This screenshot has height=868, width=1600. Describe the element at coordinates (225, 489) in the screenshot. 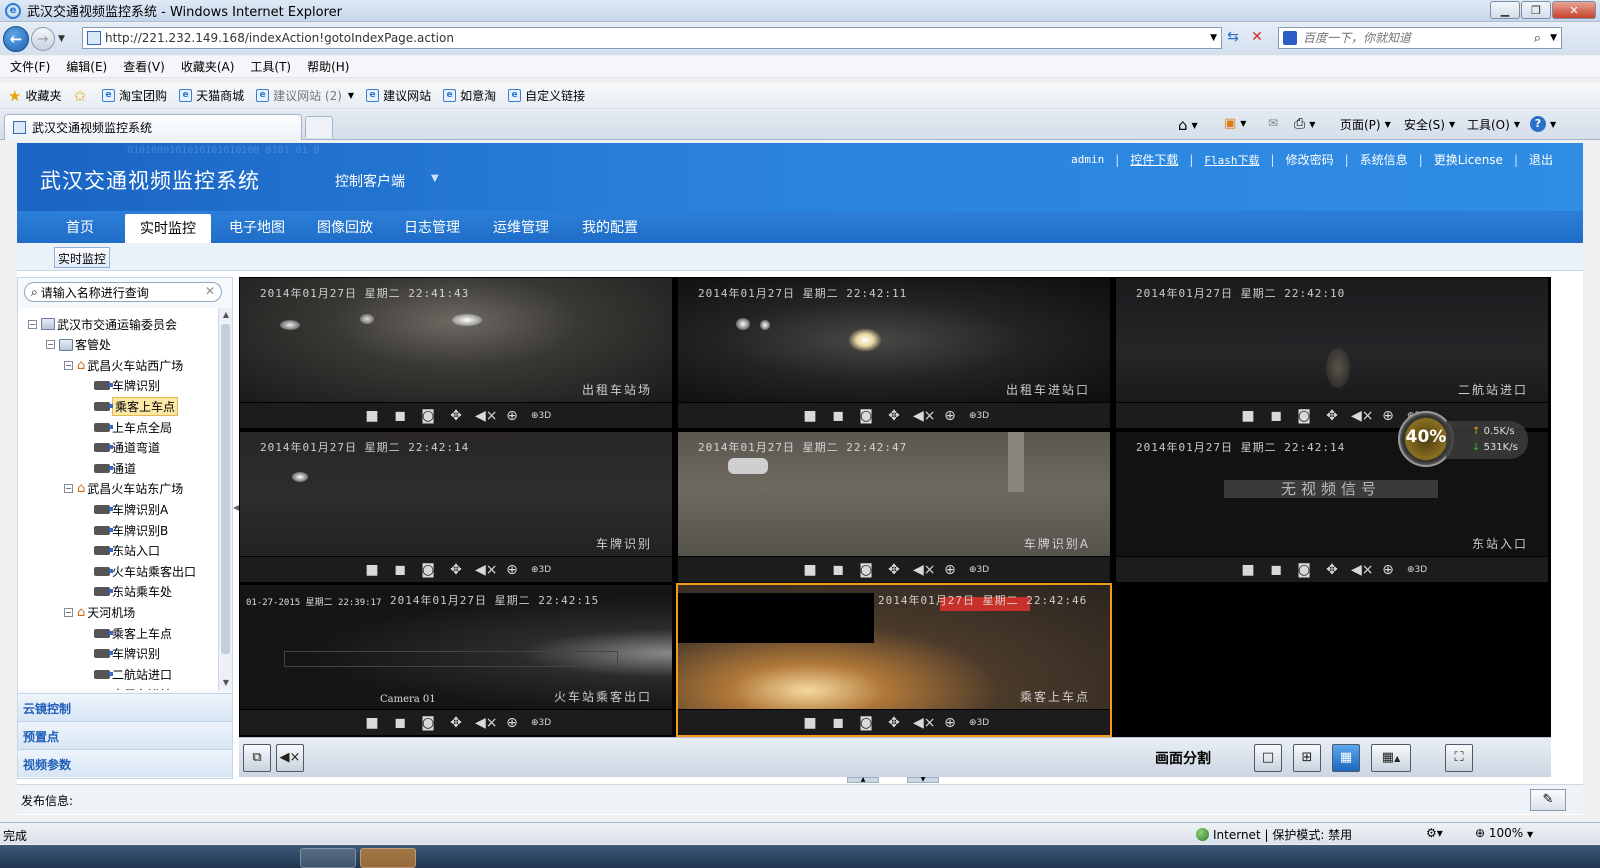

I see `scroll-thumb` at that location.